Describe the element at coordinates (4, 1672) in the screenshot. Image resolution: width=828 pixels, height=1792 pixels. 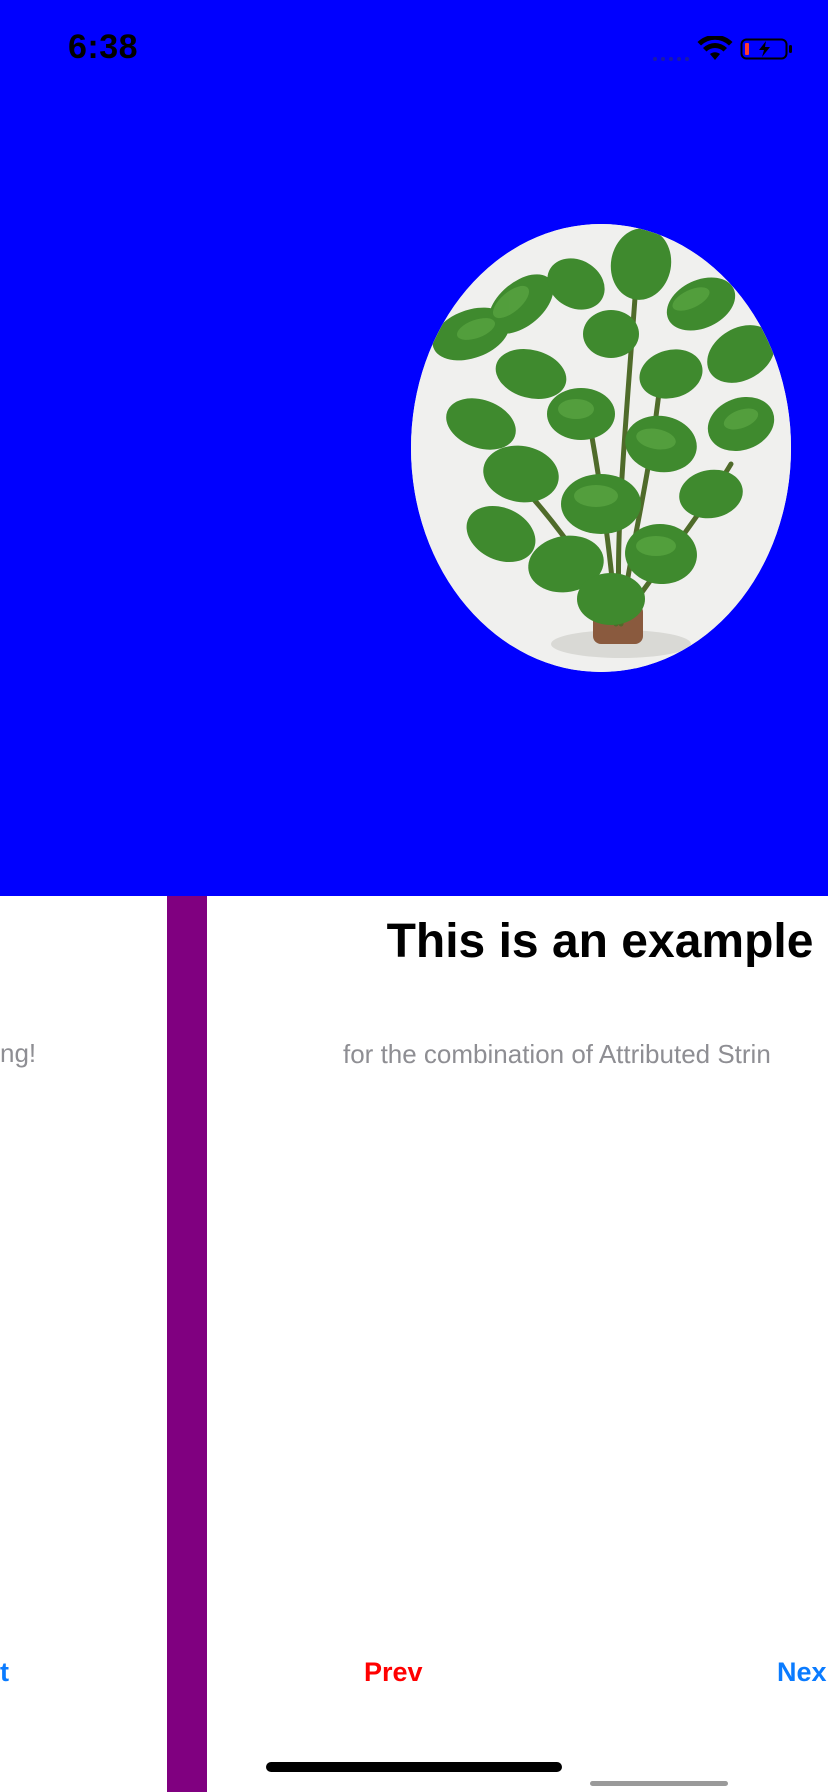
I see `previous-page-next-button: t` at that location.